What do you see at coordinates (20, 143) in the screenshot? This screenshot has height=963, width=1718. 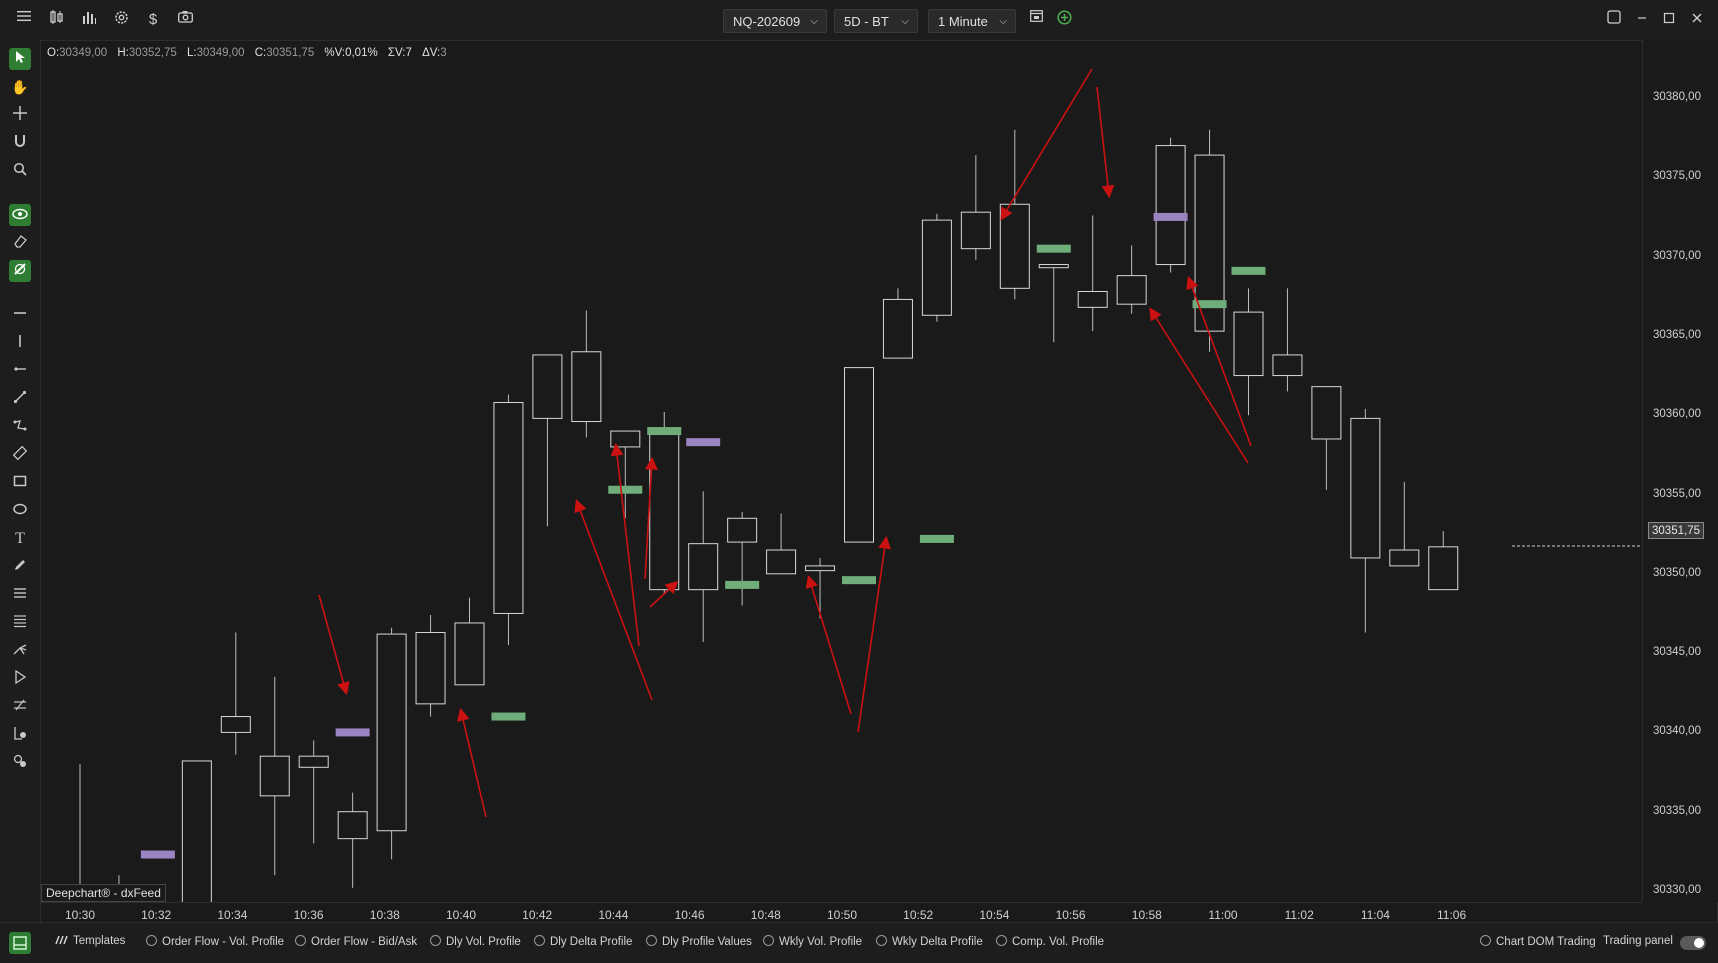 I see `magnet-icon` at bounding box center [20, 143].